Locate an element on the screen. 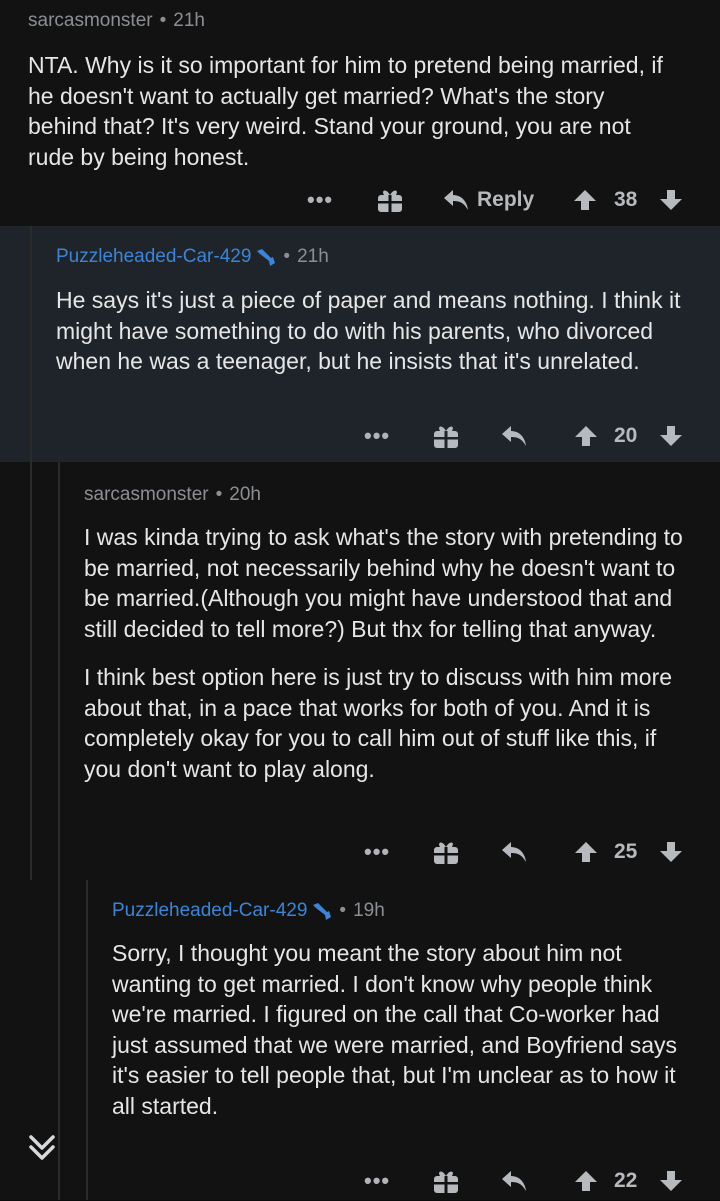 The width and height of the screenshot is (720, 1201). reply-button: Reply is located at coordinates (488, 200).